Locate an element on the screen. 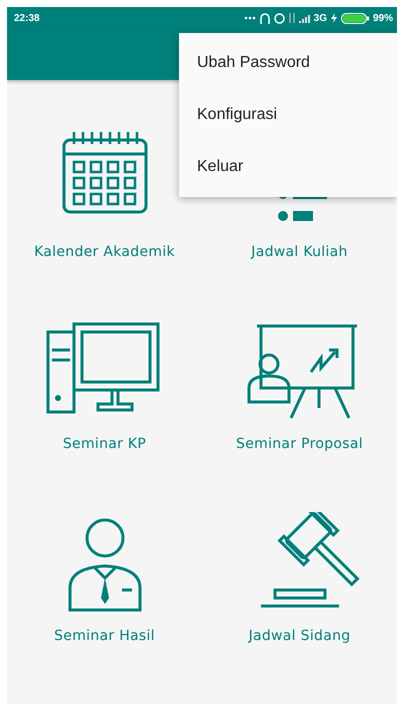 The height and width of the screenshot is (704, 404). signal-icon is located at coordinates (304, 18).